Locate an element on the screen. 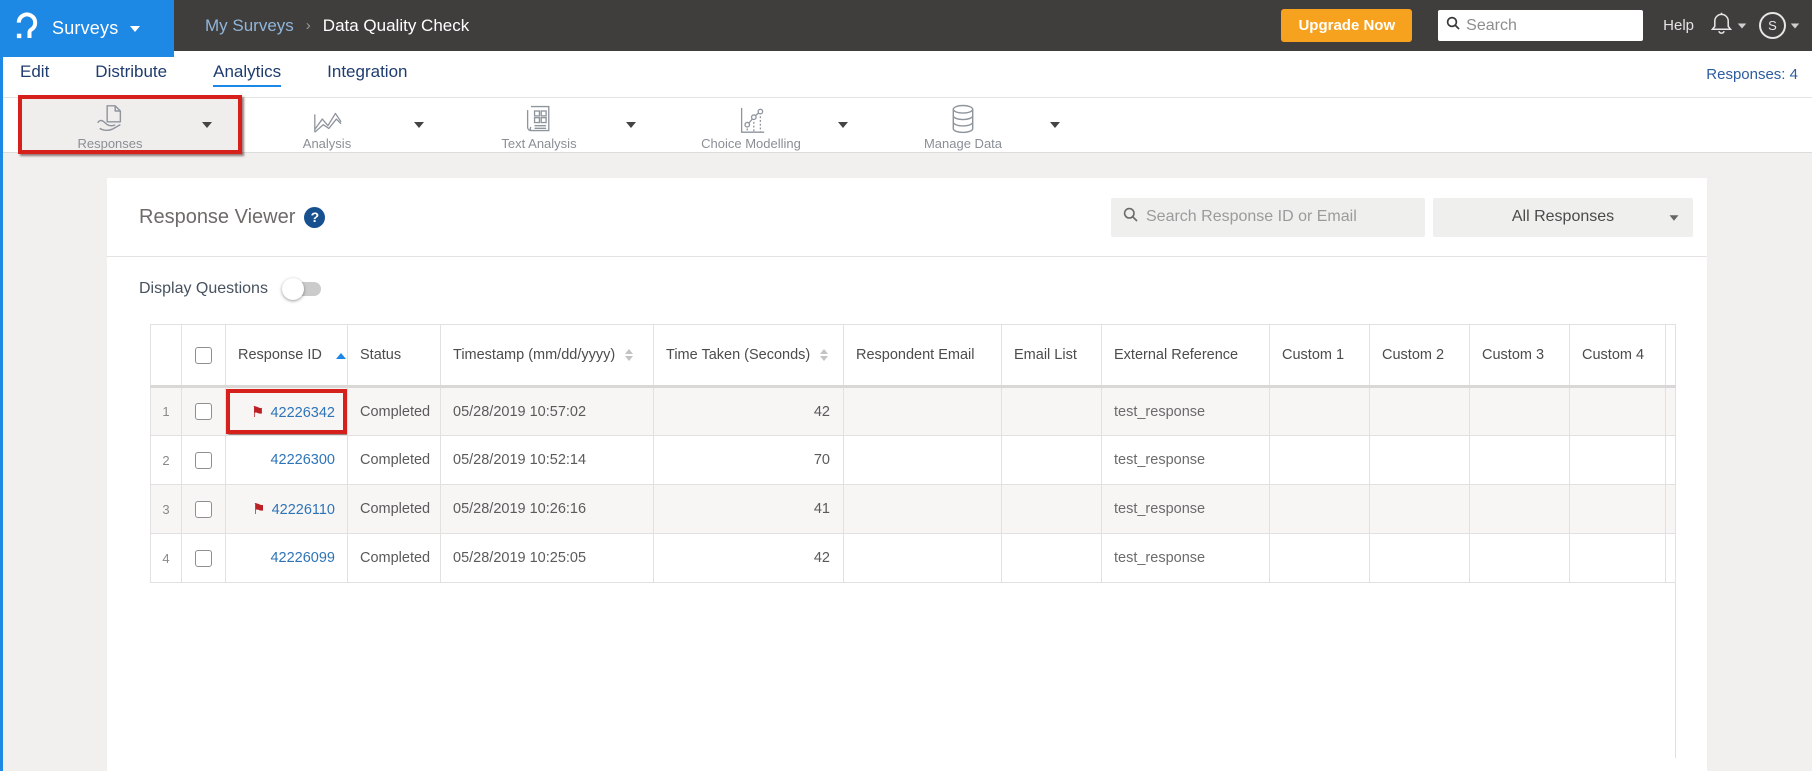  response-search-input is located at coordinates (1279, 217).